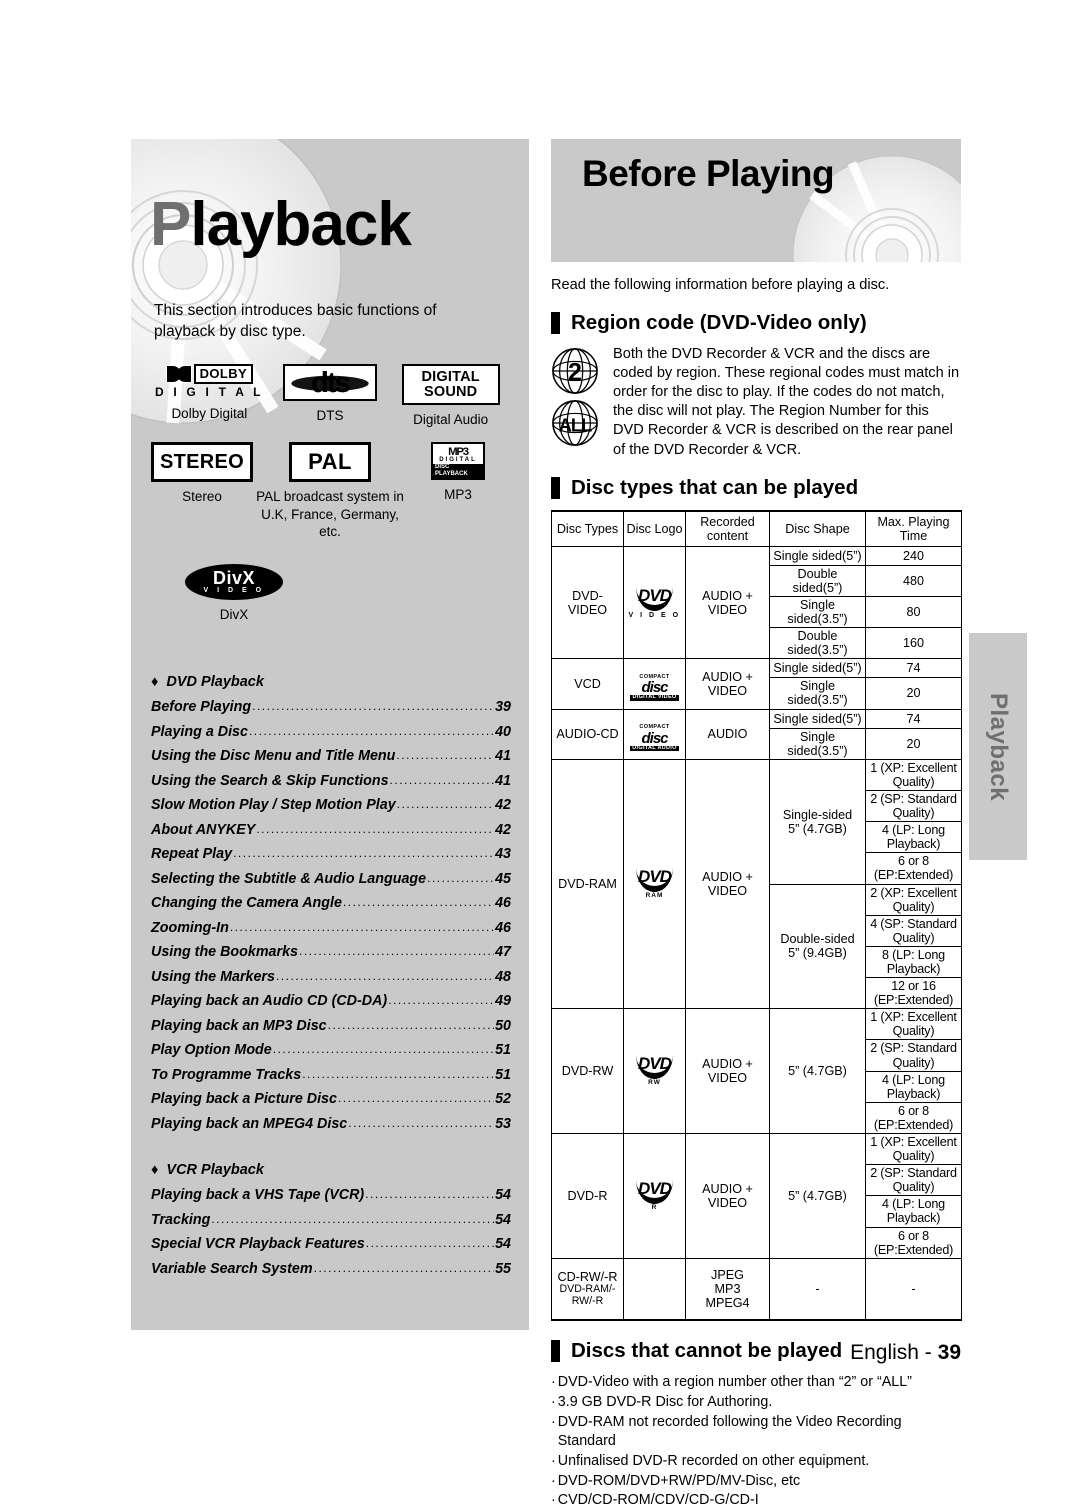 The width and height of the screenshot is (1080, 1511). I want to click on cell-disc-type: DVD-VIDEO, so click(587, 602).